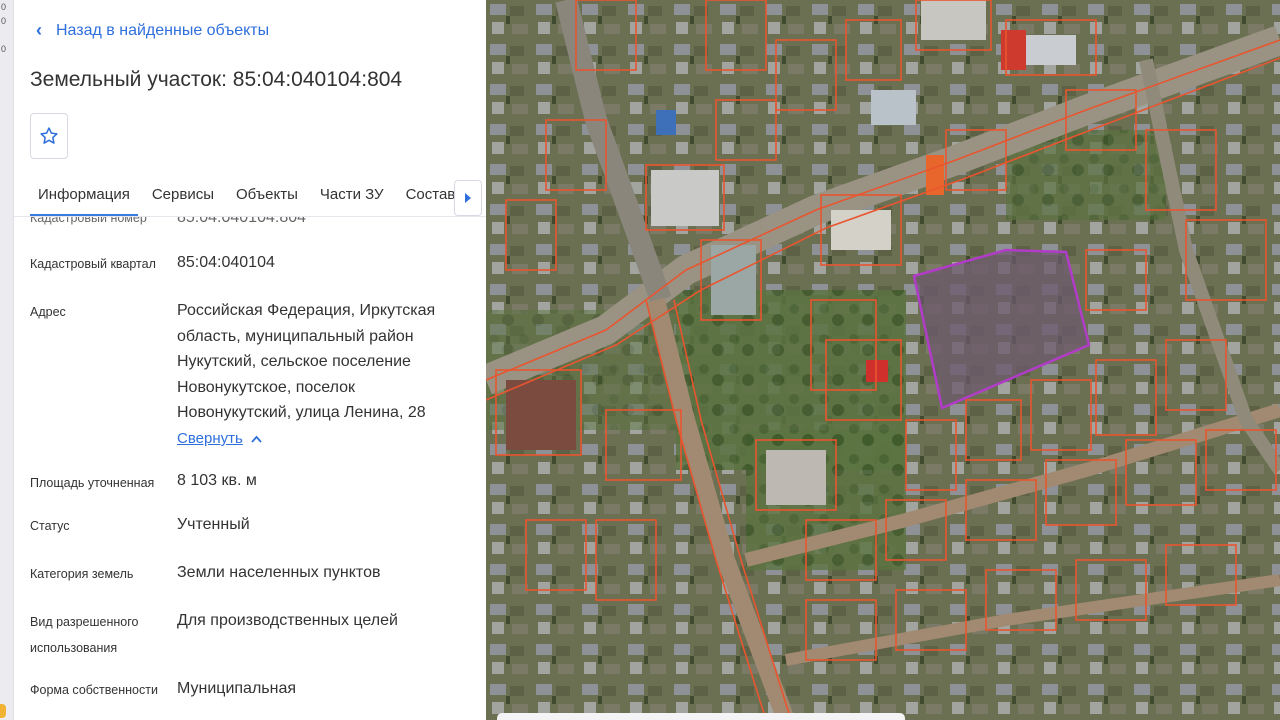  I want to click on edge-marker, so click(3, 711).